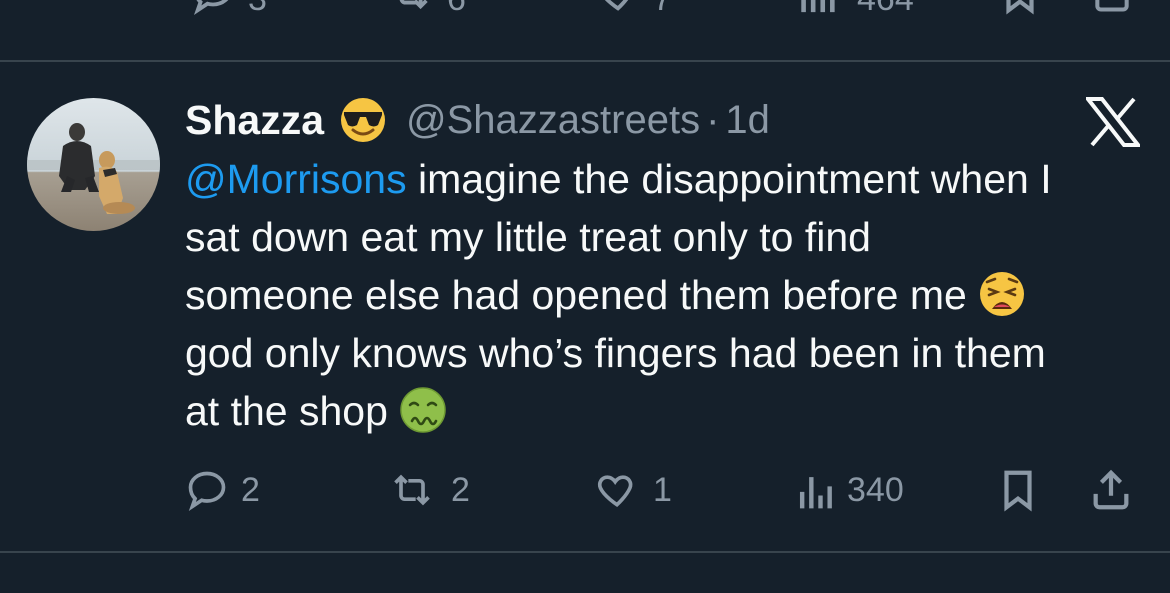 This screenshot has height=593, width=1170. I want to click on prev-views-button: 464, so click(855, 12).